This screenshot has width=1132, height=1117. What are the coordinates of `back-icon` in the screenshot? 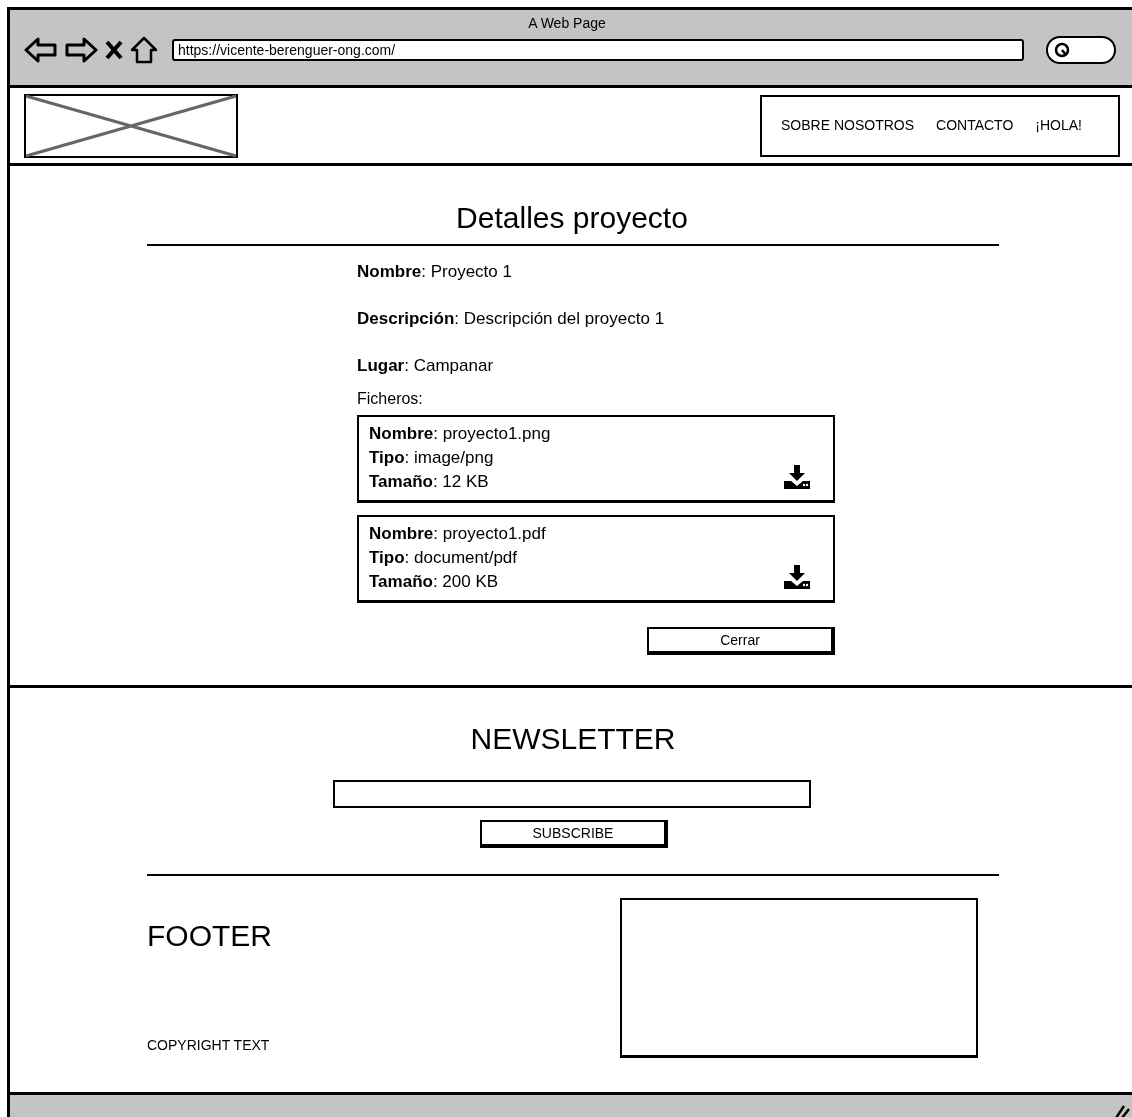 It's located at (41, 50).